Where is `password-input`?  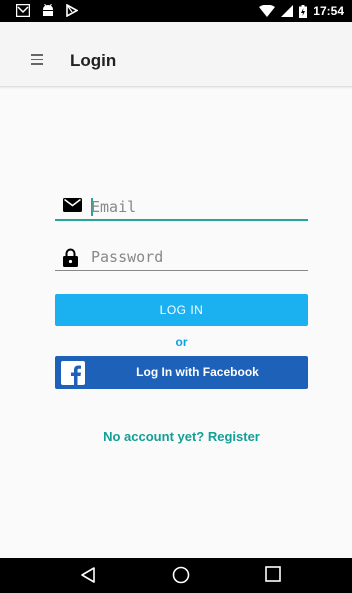 password-input is located at coordinates (196, 257).